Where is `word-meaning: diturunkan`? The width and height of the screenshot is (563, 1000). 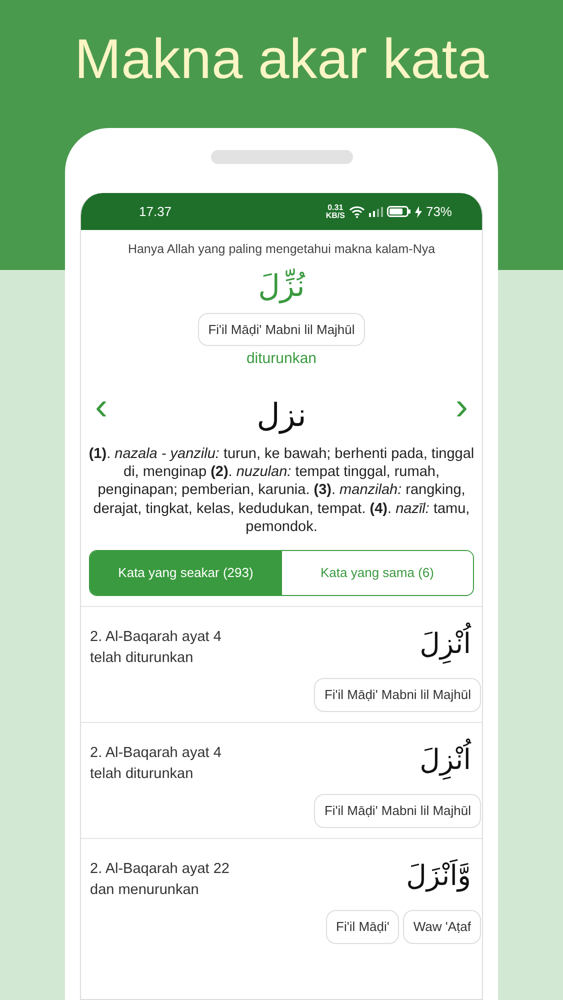
word-meaning: diturunkan is located at coordinates (281, 359).